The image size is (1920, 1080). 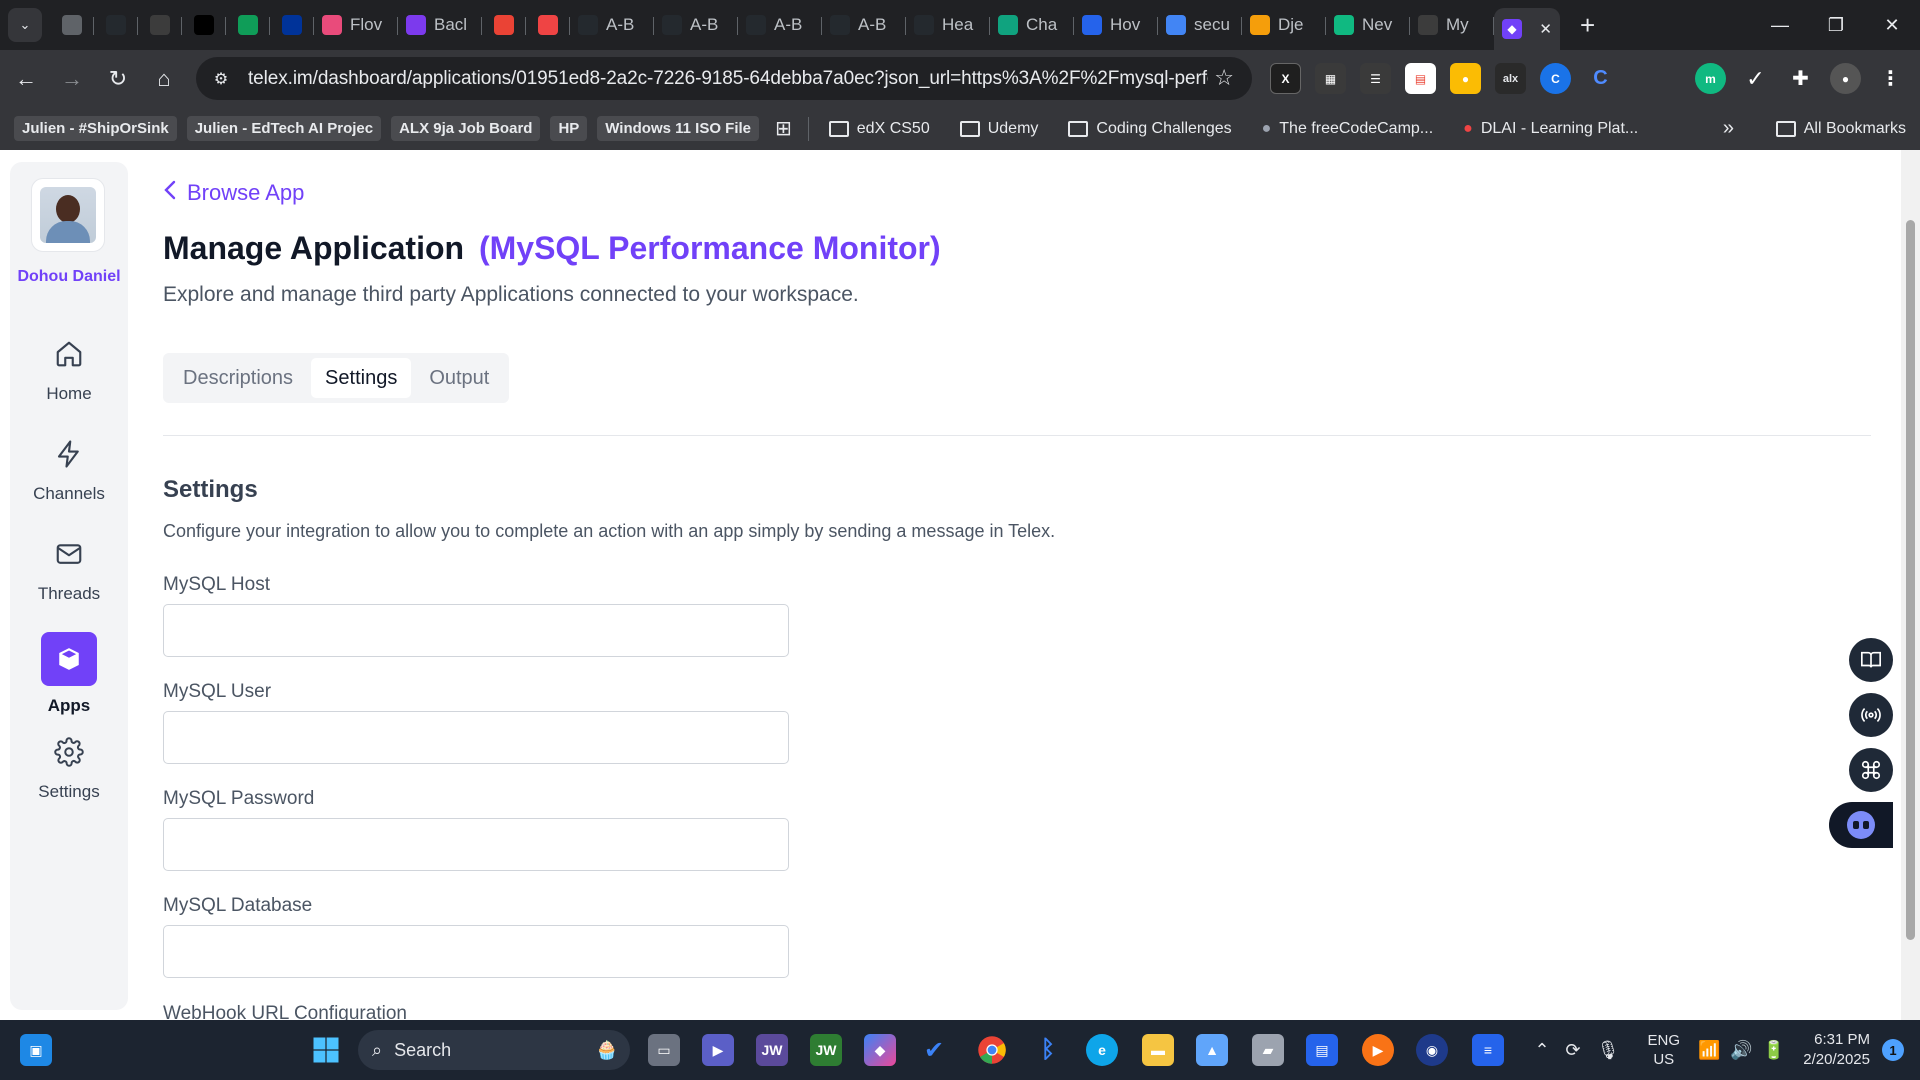 What do you see at coordinates (1285, 78) in the screenshot?
I see `excel-ext-icon: X` at bounding box center [1285, 78].